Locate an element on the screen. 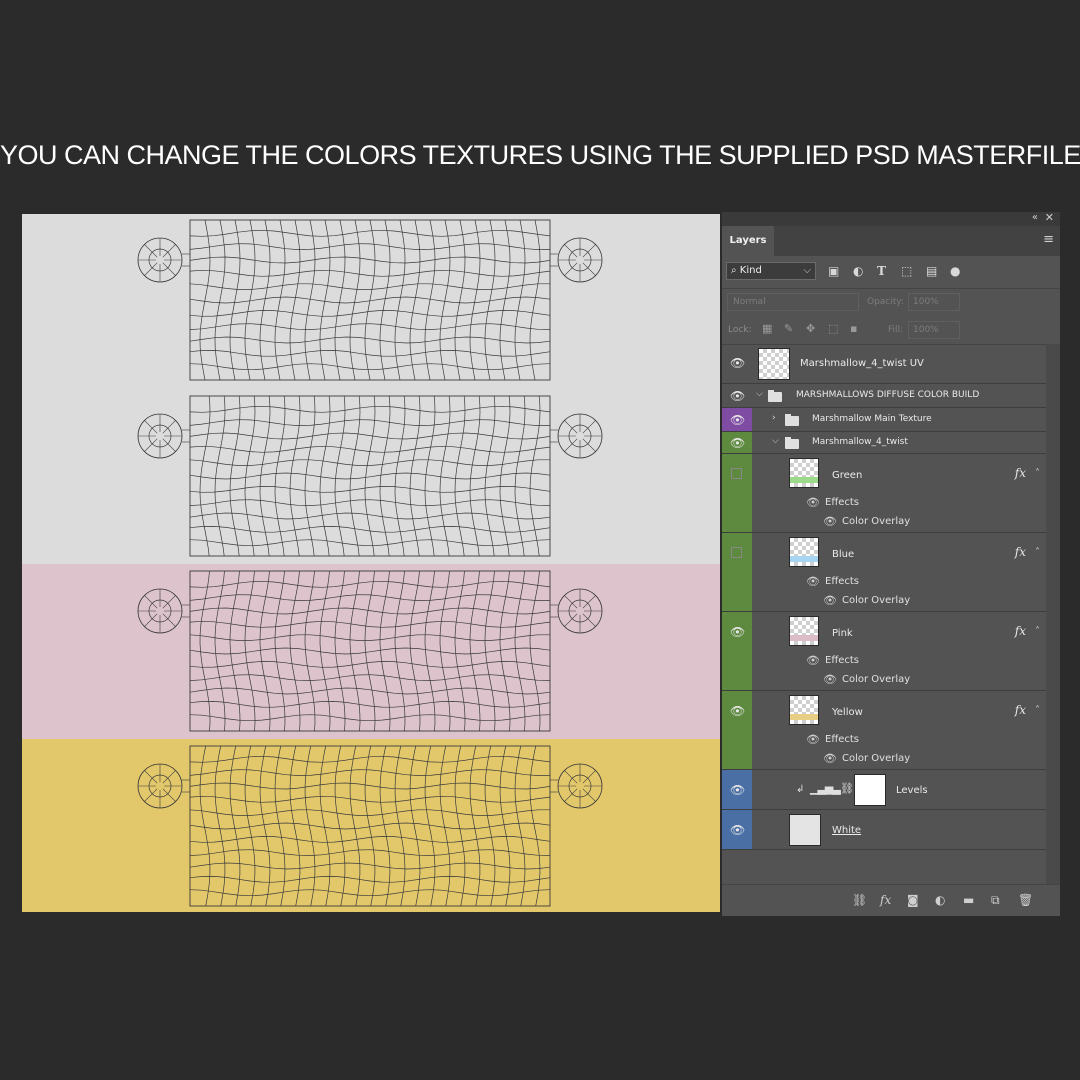  close-icon: ✕ is located at coordinates (1049, 217).